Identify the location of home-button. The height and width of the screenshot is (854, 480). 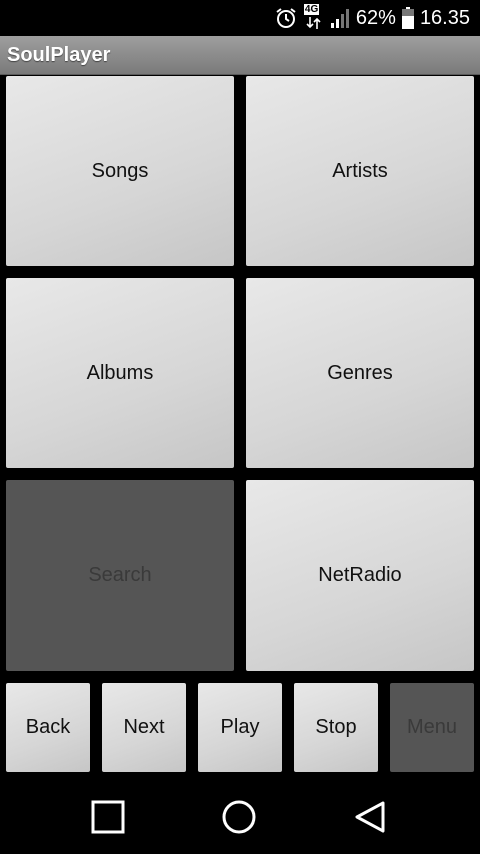
(239, 819).